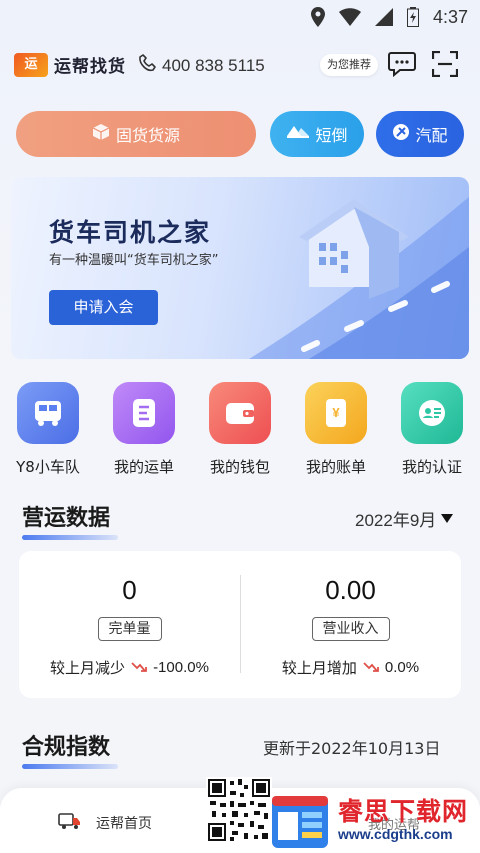 The height and width of the screenshot is (853, 480). Describe the element at coordinates (213, 65) in the screenshot. I see `hotline-number: 400 838 5115` at that location.